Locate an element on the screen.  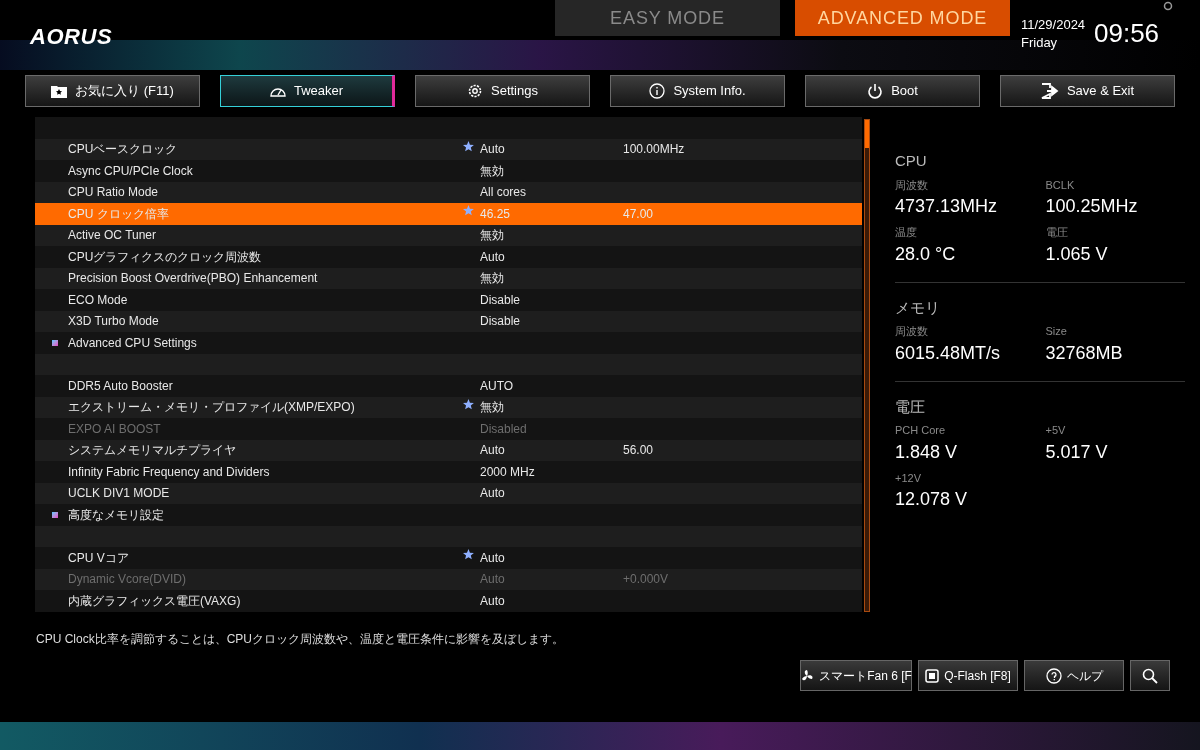
clock-time: 09:56 is located at coordinates (1127, 33).